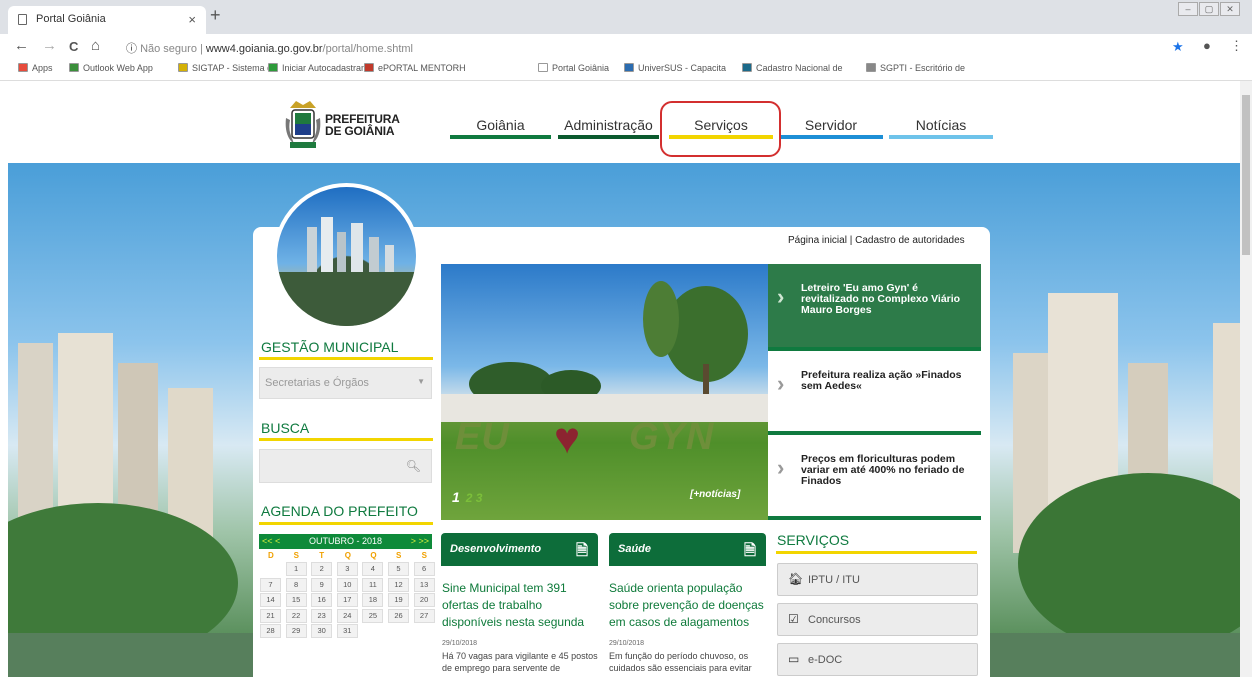  What do you see at coordinates (398, 569) in the screenshot?
I see `calendar-day: 5` at bounding box center [398, 569].